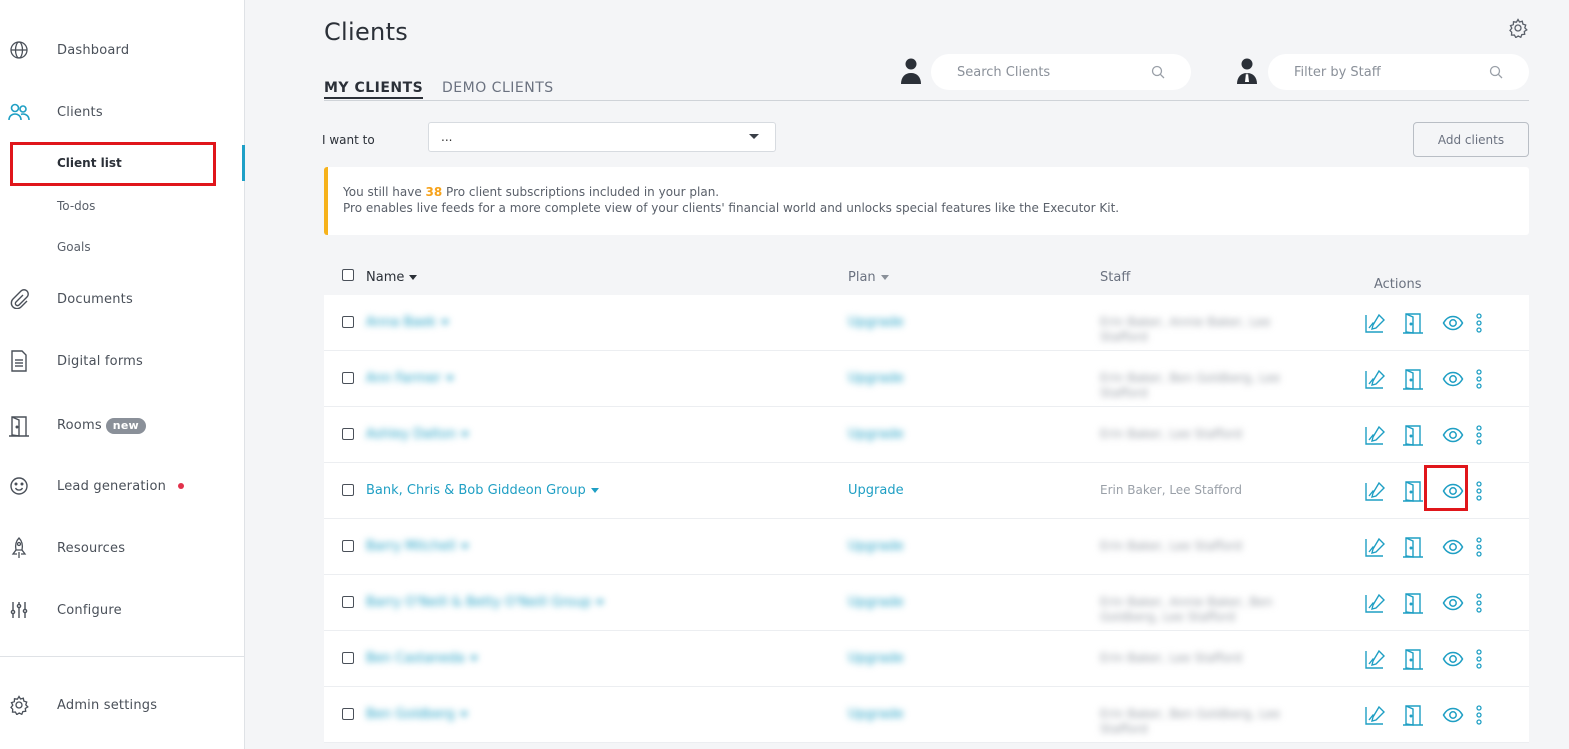 This screenshot has width=1569, height=749. What do you see at coordinates (366, 32) in the screenshot?
I see `page-title: Clients` at bounding box center [366, 32].